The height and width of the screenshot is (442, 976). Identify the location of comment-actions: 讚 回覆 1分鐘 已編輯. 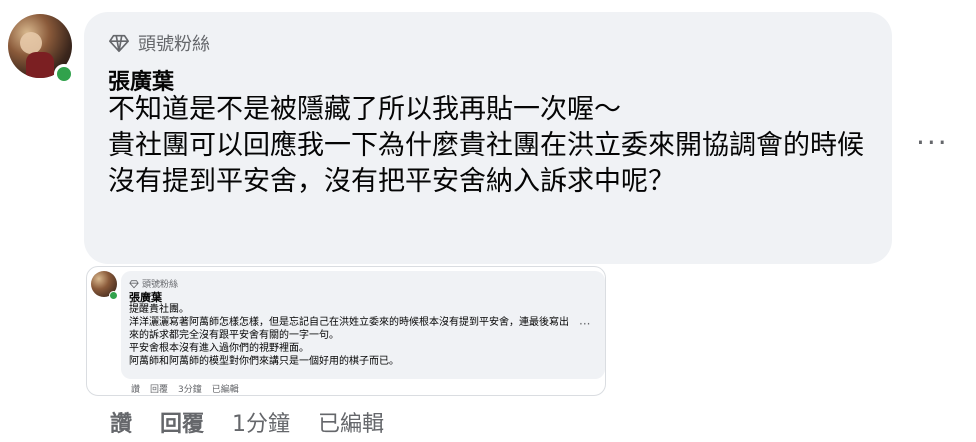
(247, 422).